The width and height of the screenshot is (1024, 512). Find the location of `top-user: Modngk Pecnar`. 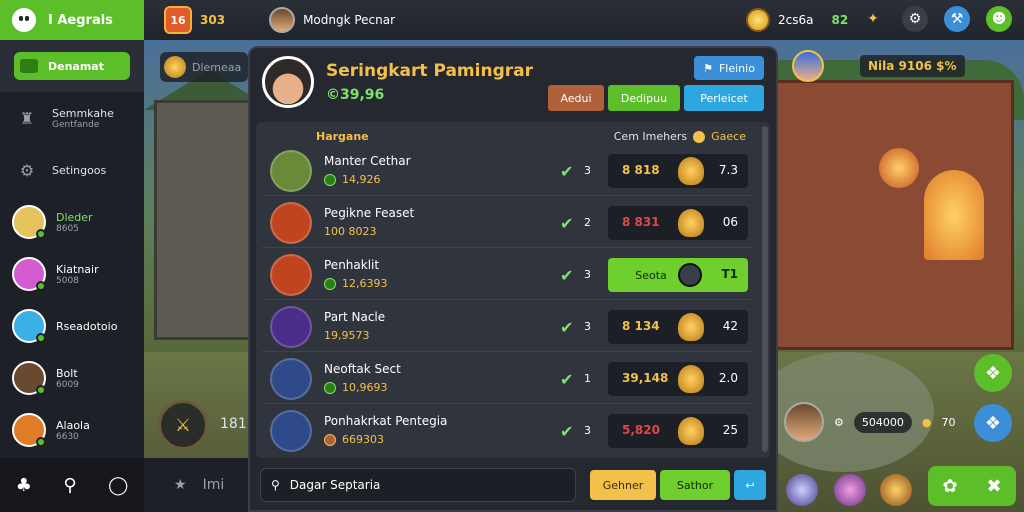

top-user: Modngk Pecnar is located at coordinates (332, 20).